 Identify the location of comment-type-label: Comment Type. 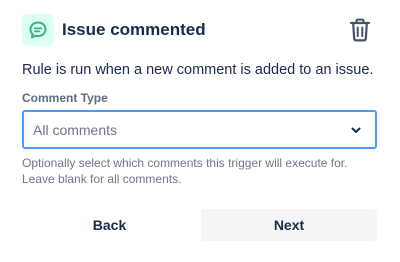
(65, 98).